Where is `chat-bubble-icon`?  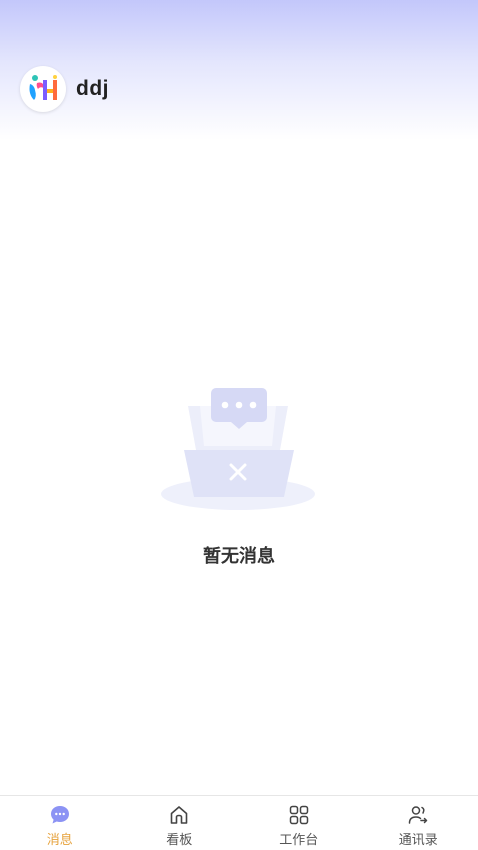
chat-bubble-icon is located at coordinates (60, 815).